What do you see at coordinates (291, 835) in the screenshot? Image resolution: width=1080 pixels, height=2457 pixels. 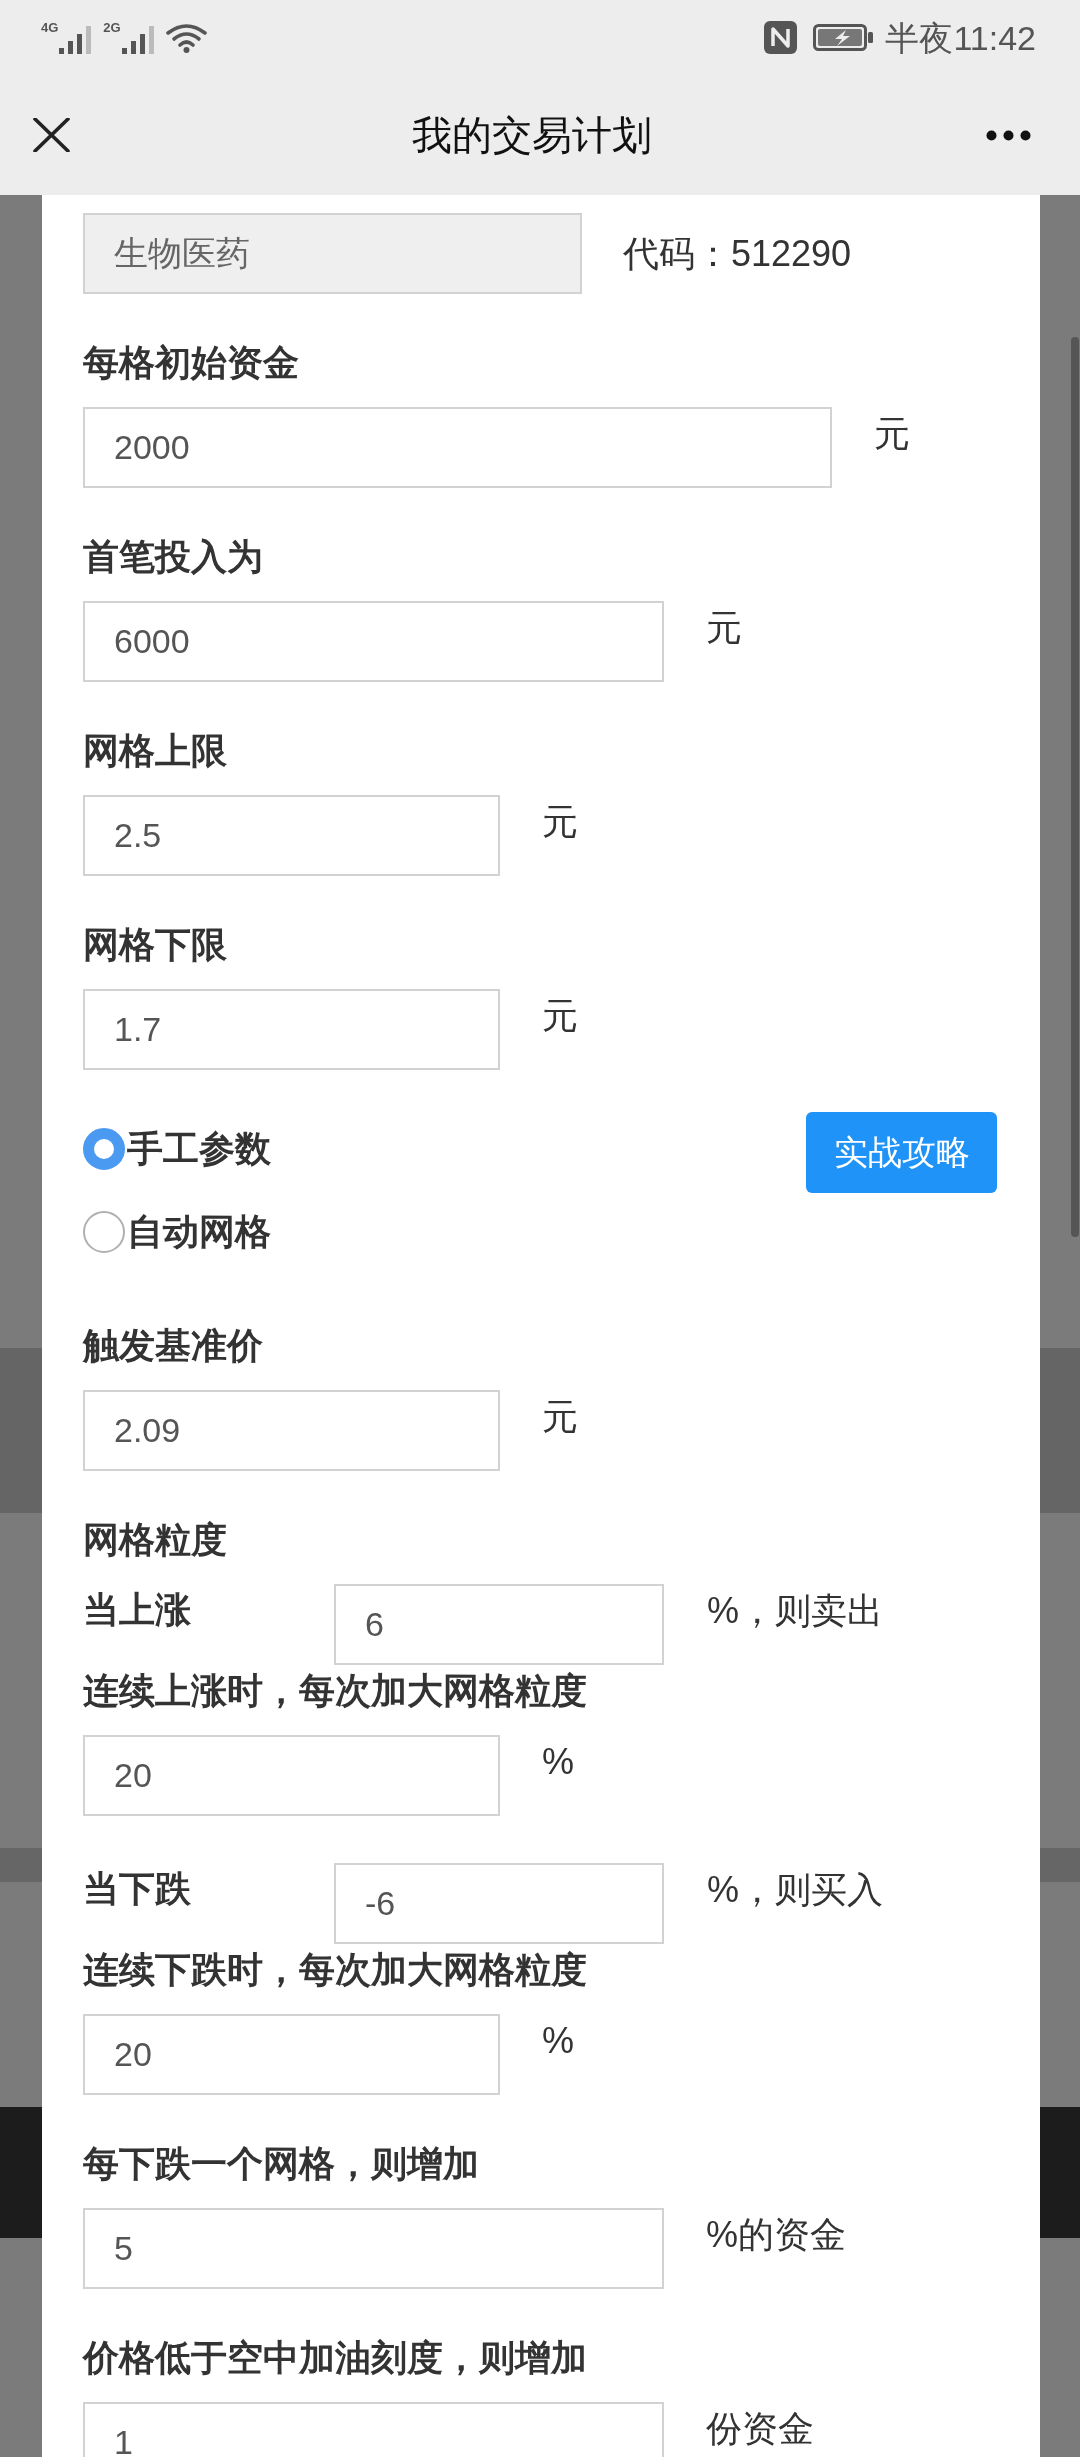 I see `input-field: 2.5` at bounding box center [291, 835].